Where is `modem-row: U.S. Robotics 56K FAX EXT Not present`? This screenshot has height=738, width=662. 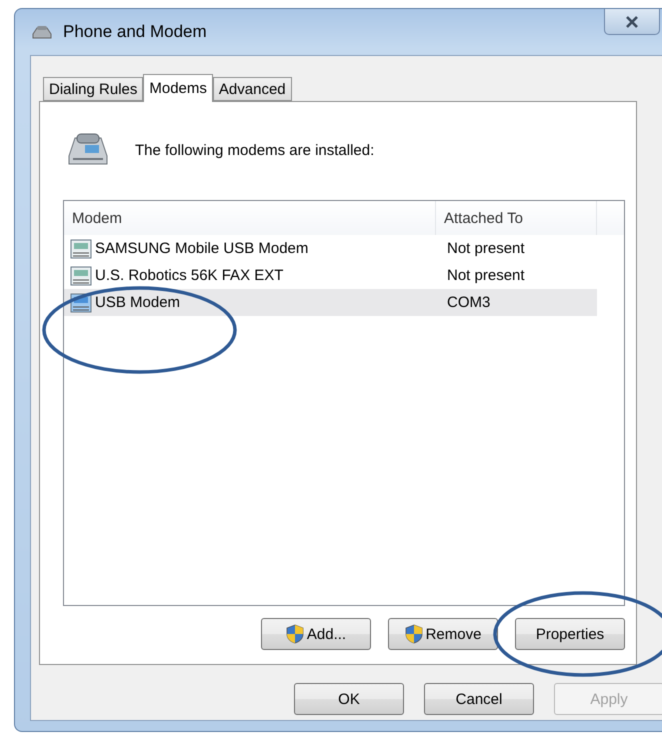 modem-row: U.S. Robotics 56K FAX EXT Not present is located at coordinates (330, 275).